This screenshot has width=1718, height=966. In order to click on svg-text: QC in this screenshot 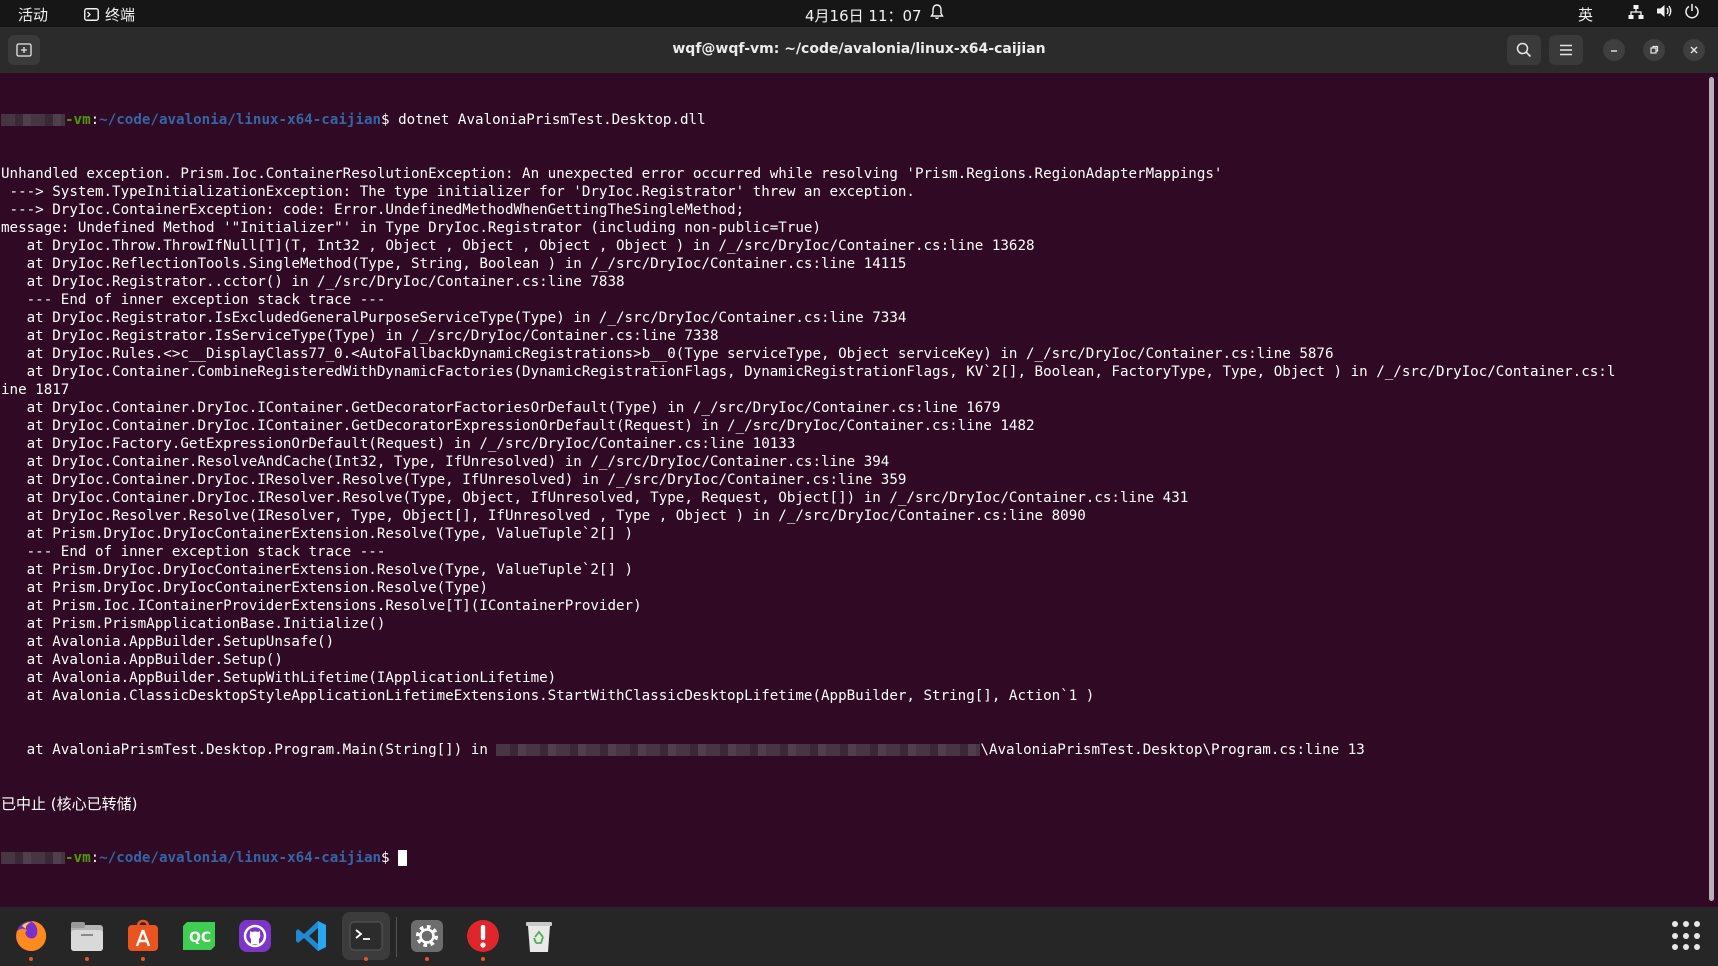, I will do `click(200, 938)`.